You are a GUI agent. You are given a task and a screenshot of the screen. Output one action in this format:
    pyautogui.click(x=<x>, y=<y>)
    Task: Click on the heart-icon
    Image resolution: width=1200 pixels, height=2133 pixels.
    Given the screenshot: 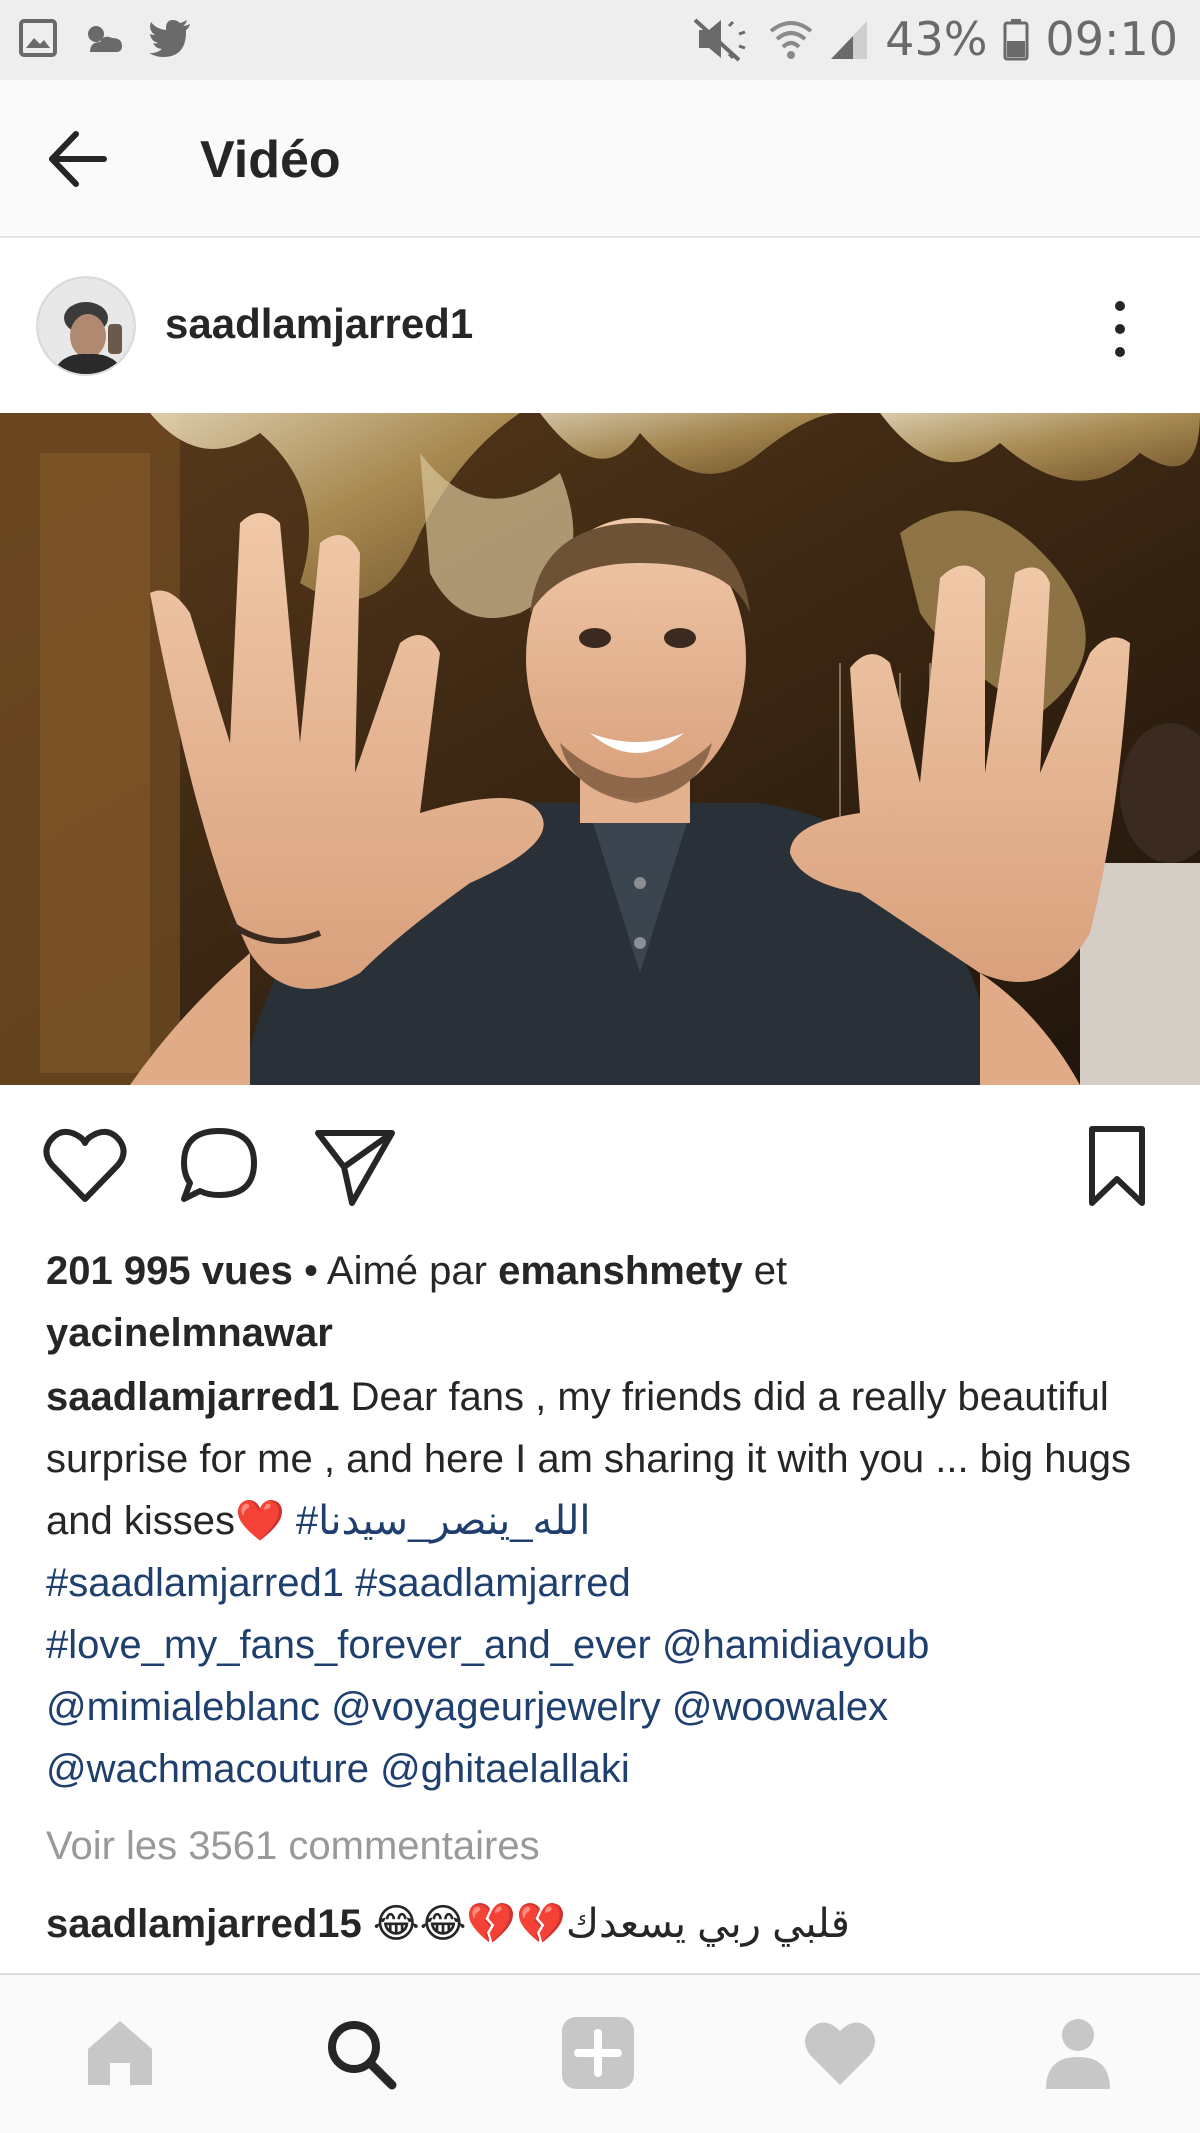 What is the action you would take?
    pyautogui.click(x=85, y=1166)
    